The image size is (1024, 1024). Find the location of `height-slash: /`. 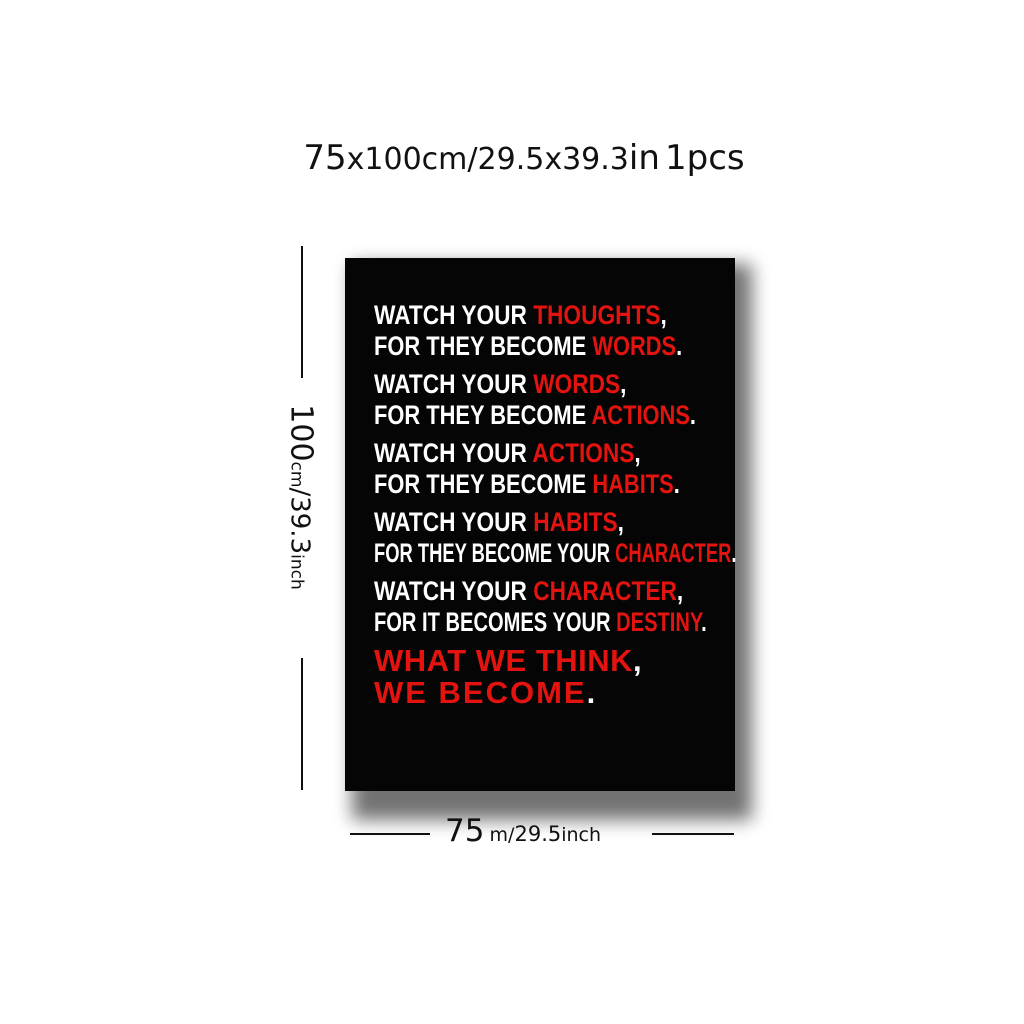

height-slash: / is located at coordinates (299, 492).